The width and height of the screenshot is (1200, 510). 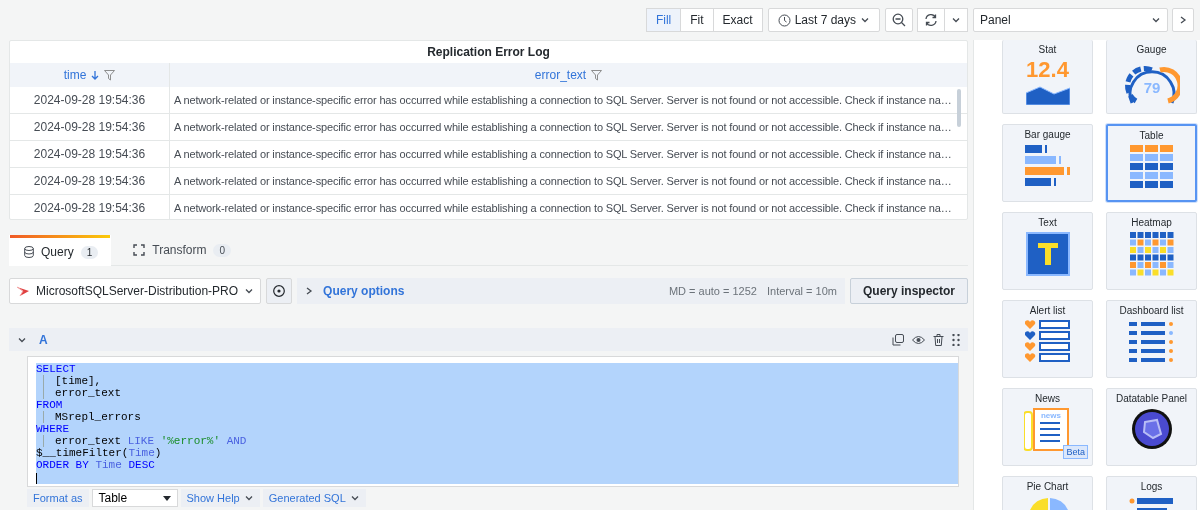 I want to click on visualization-card: Alert list, so click(x=1047, y=339).